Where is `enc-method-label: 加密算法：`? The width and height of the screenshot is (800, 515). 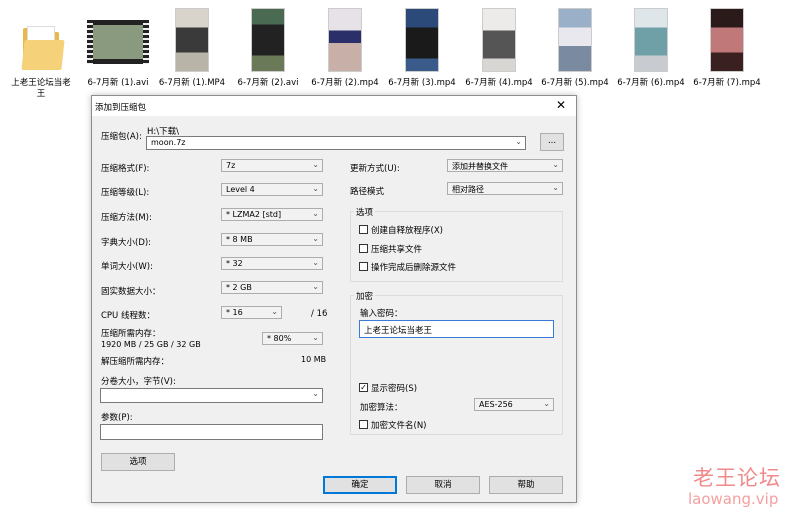 enc-method-label: 加密算法： is located at coordinates (381, 408).